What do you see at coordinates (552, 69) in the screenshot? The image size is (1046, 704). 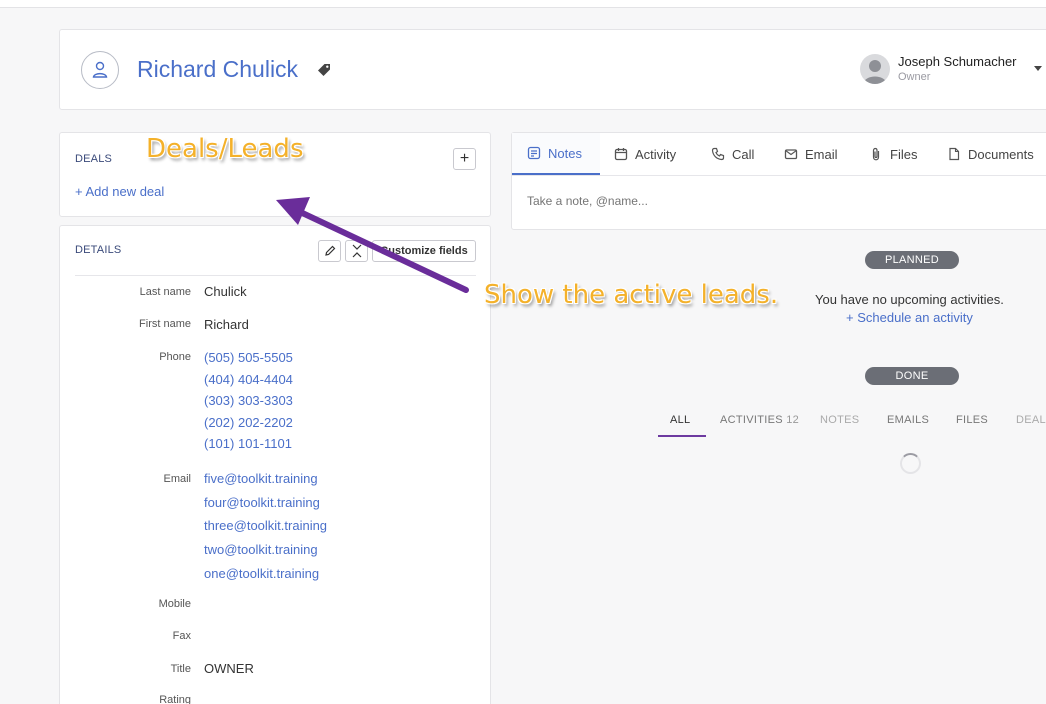 I see `contact-header: Richard Chulick Joseph Schumacher Owner` at bounding box center [552, 69].